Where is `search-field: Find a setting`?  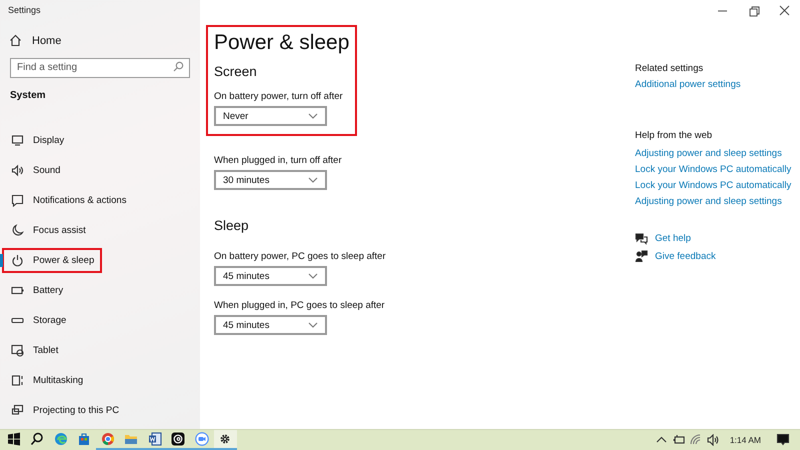 search-field: Find a setting is located at coordinates (100, 68).